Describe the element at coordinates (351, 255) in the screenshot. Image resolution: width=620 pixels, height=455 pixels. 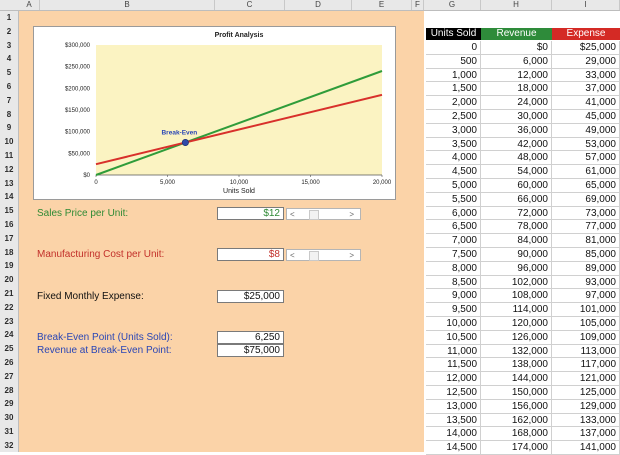
I see `scroll-right-arrow: >` at that location.